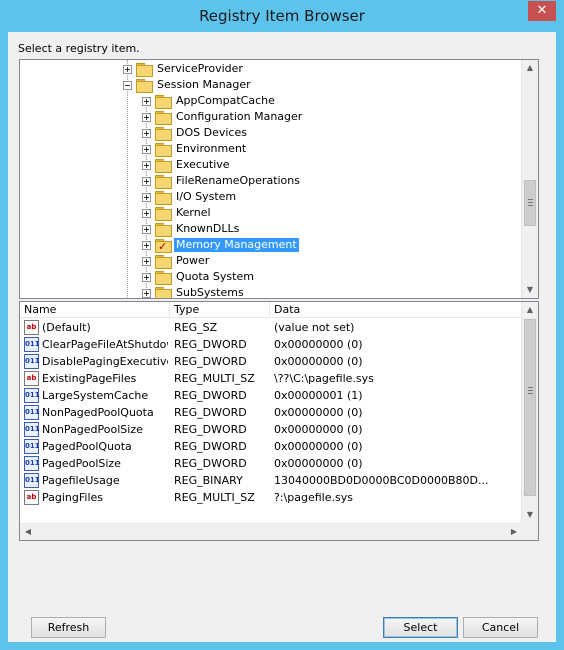 The width and height of the screenshot is (564, 650). I want to click on tree-item: DOS Devices, so click(195, 133).